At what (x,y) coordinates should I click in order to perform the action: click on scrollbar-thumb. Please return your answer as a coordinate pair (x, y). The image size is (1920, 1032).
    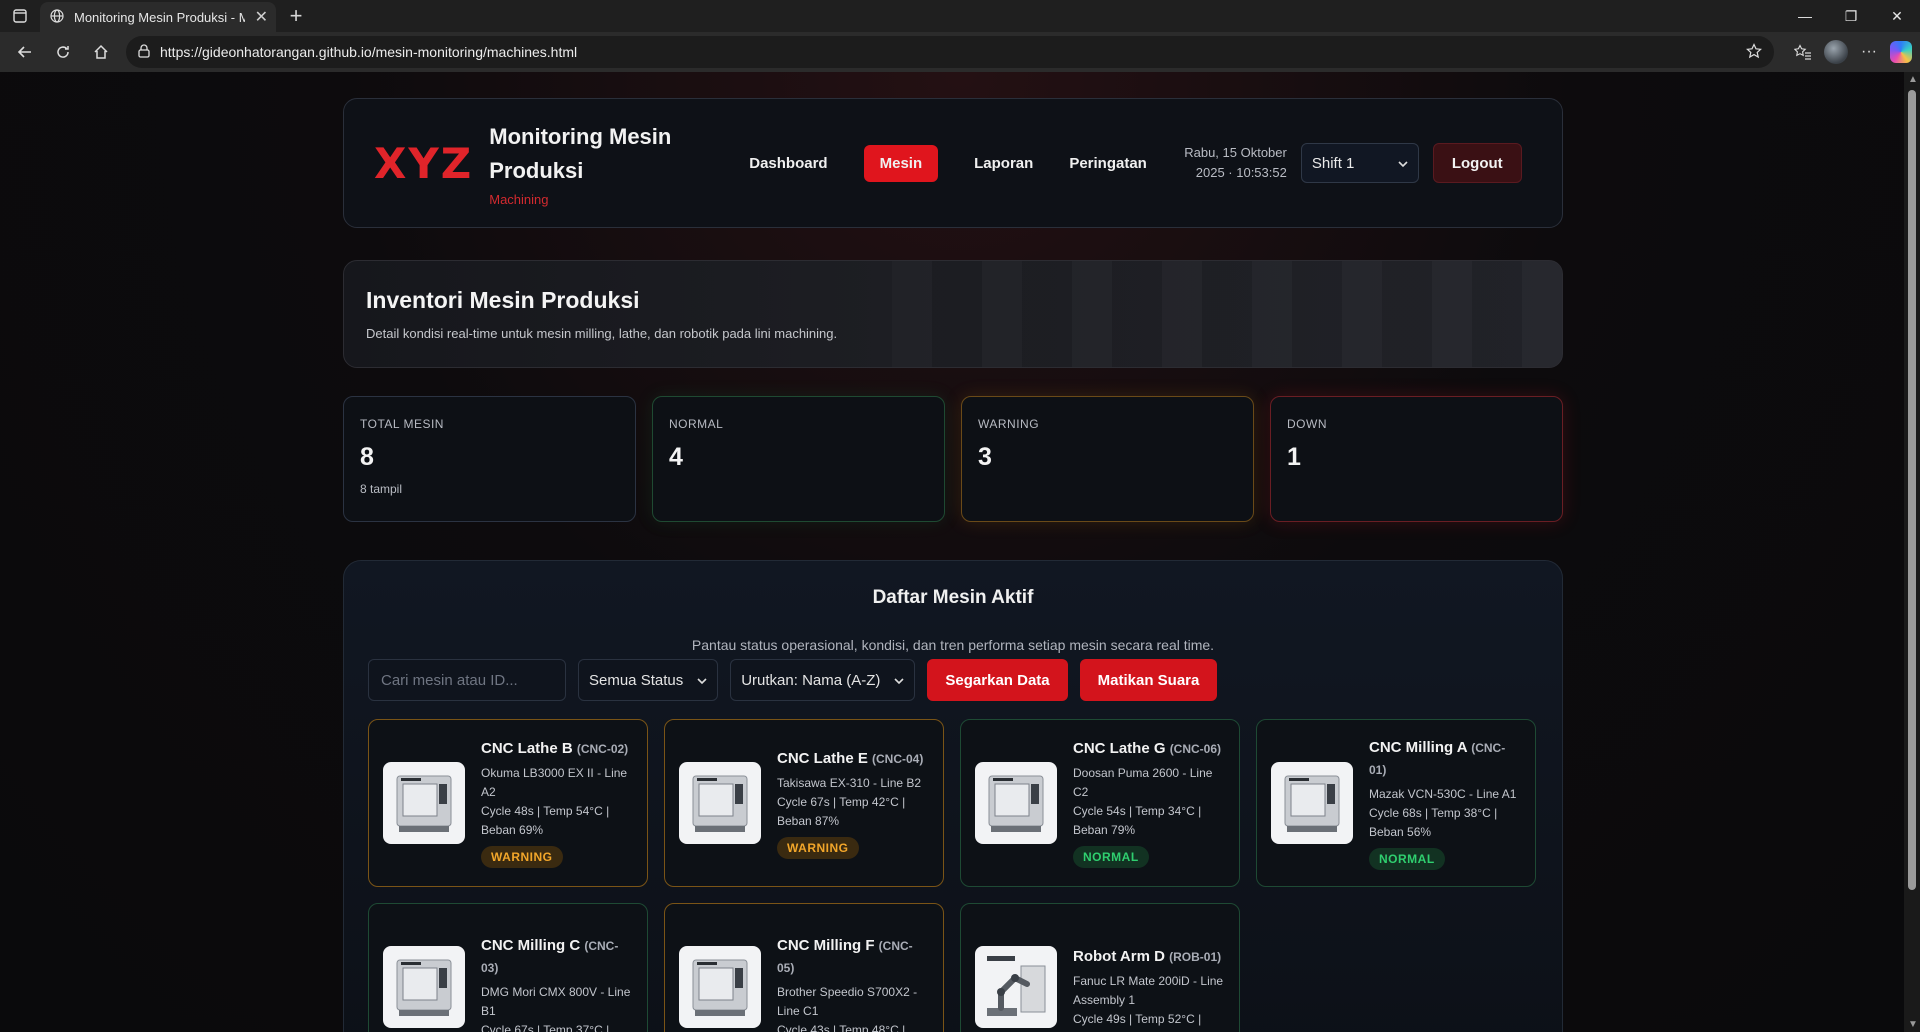
    Looking at the image, I should click on (1912, 490).